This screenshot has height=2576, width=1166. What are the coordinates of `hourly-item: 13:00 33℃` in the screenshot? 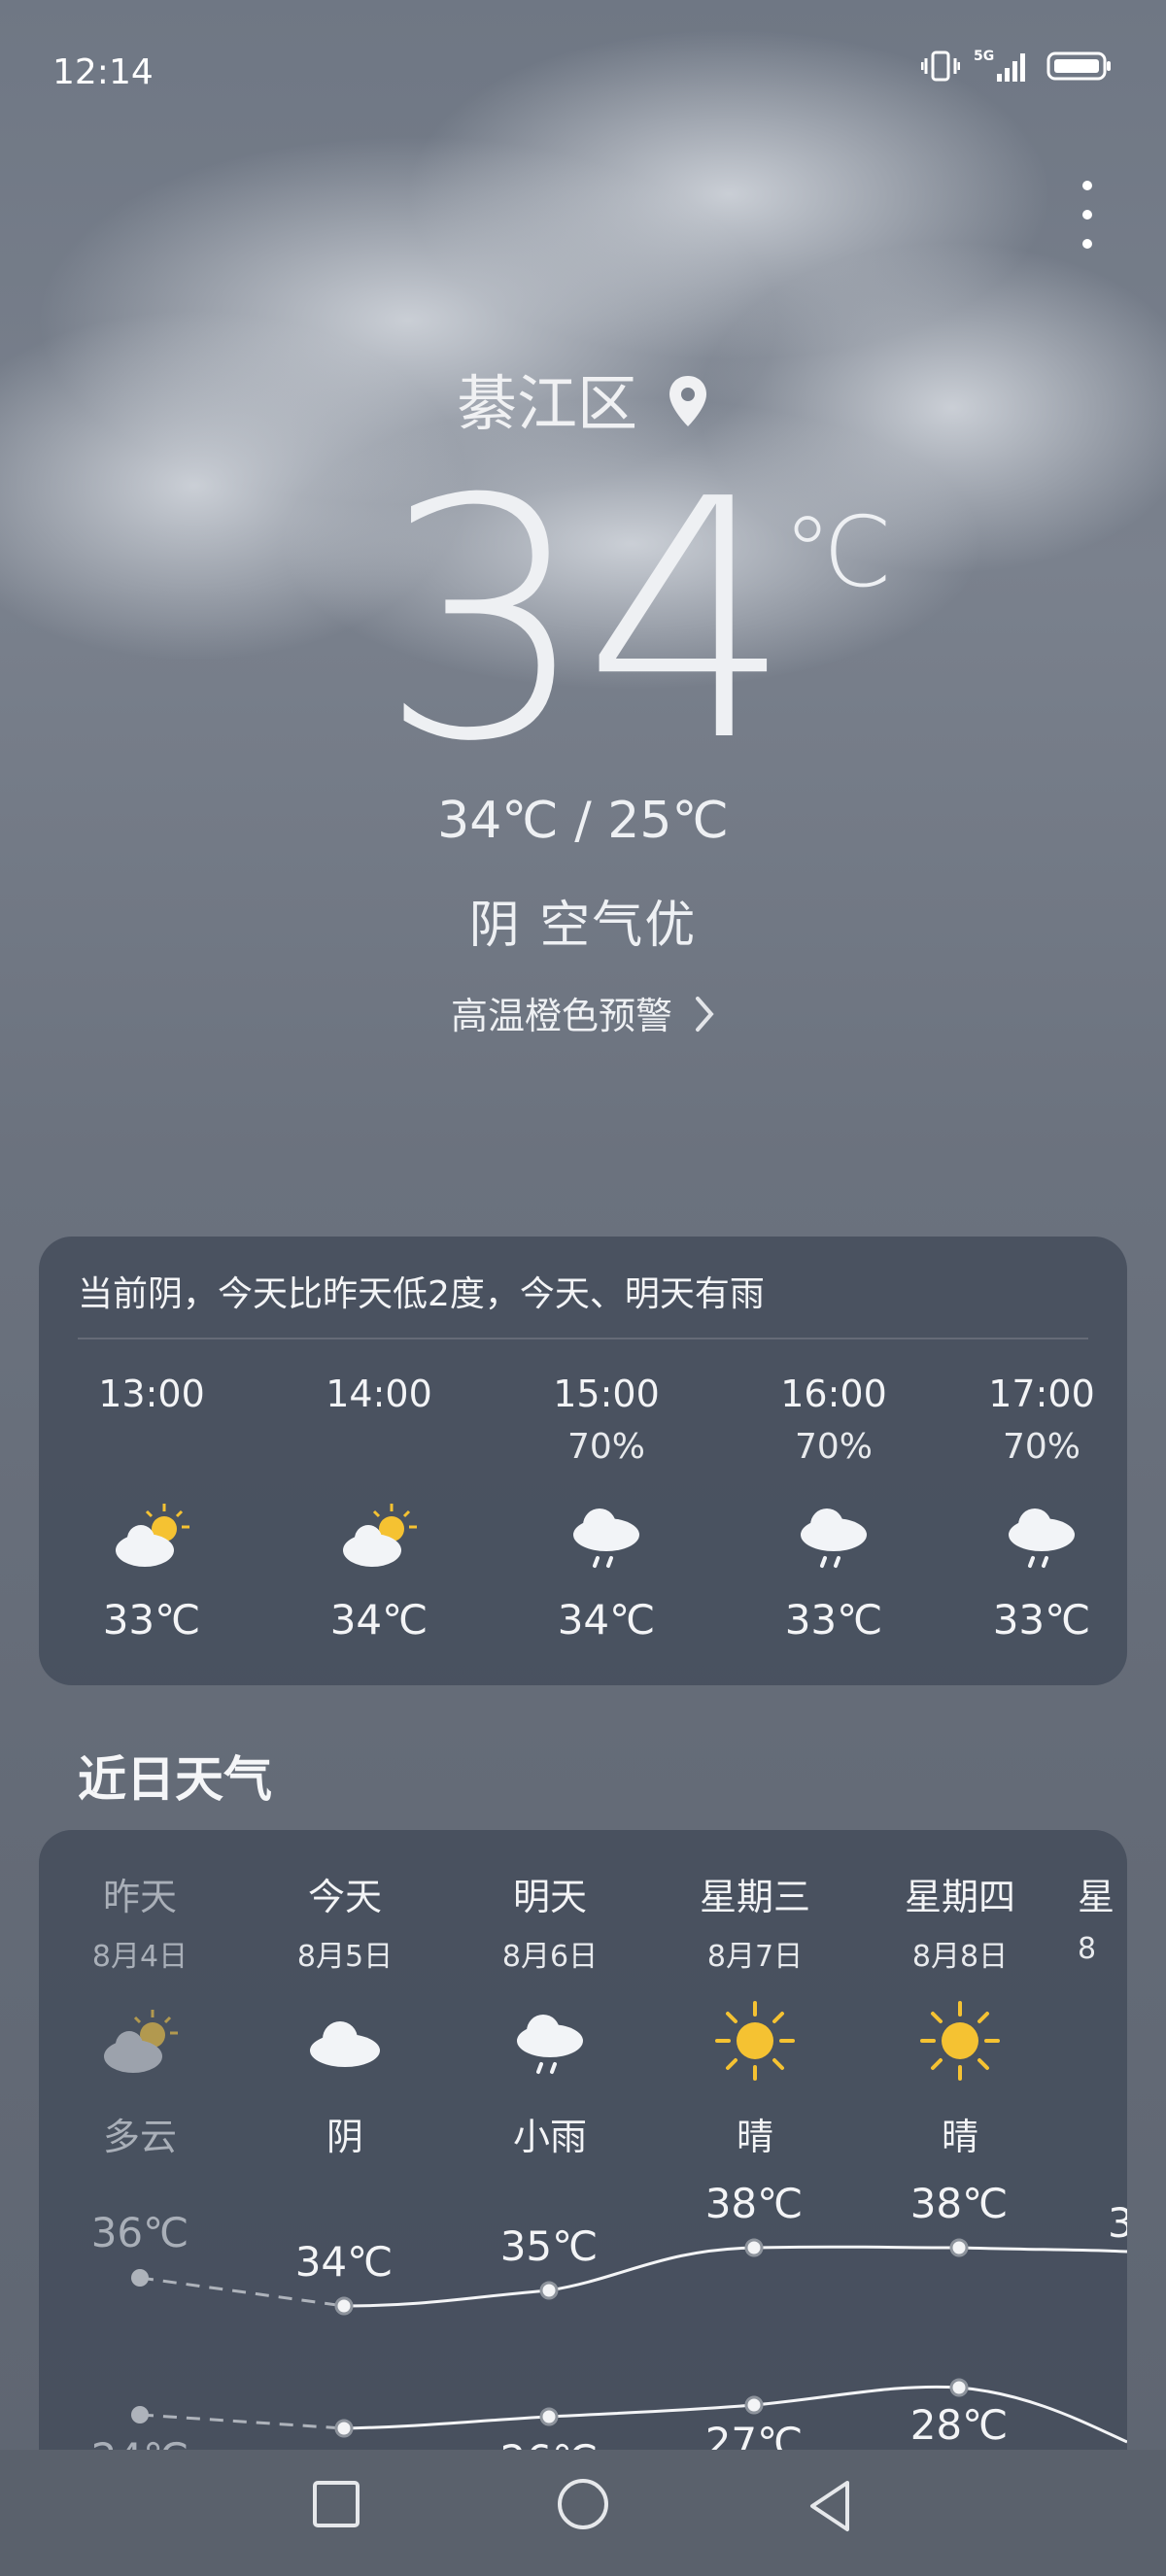 It's located at (151, 1508).